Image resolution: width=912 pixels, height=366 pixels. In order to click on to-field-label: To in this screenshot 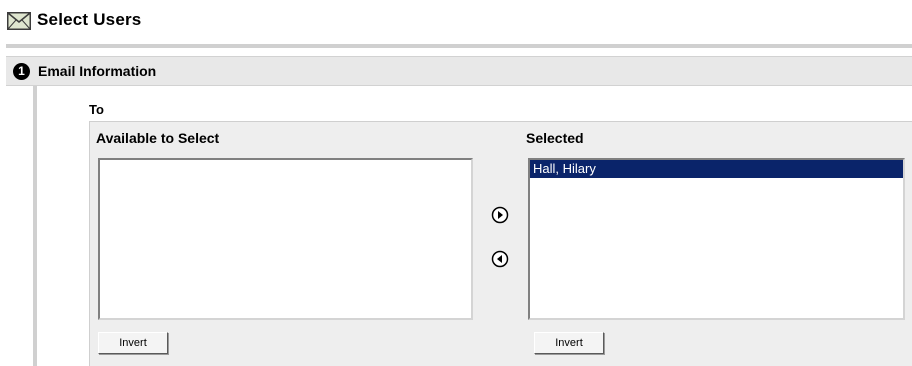, I will do `click(96, 109)`.